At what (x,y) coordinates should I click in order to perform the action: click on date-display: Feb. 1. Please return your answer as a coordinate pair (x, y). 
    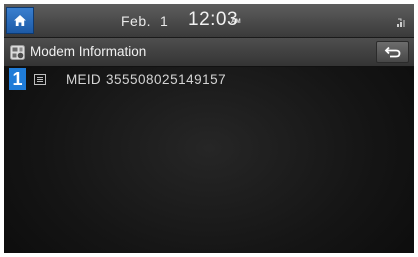
    Looking at the image, I should click on (144, 21).